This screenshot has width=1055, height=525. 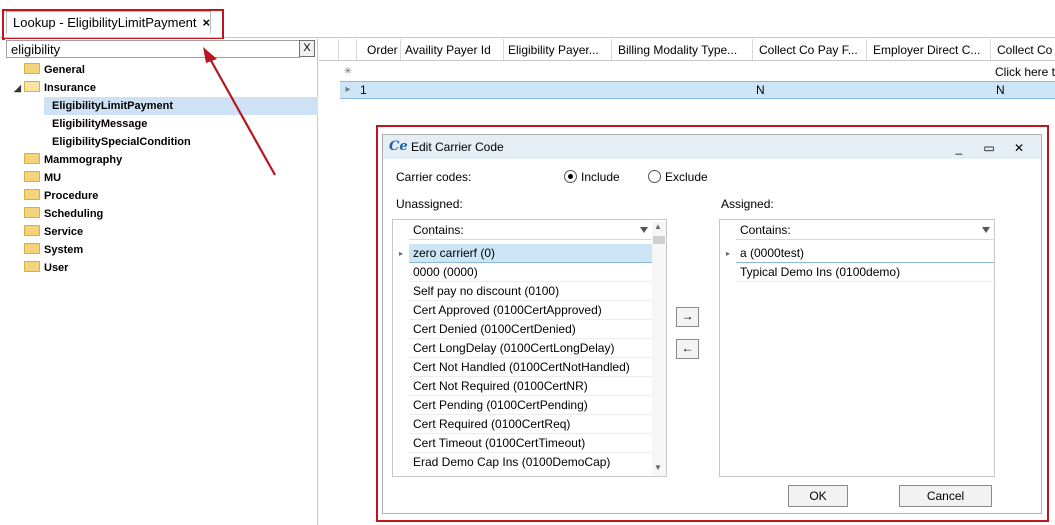 I want to click on tree-item-label: Mammography, so click(x=83, y=160).